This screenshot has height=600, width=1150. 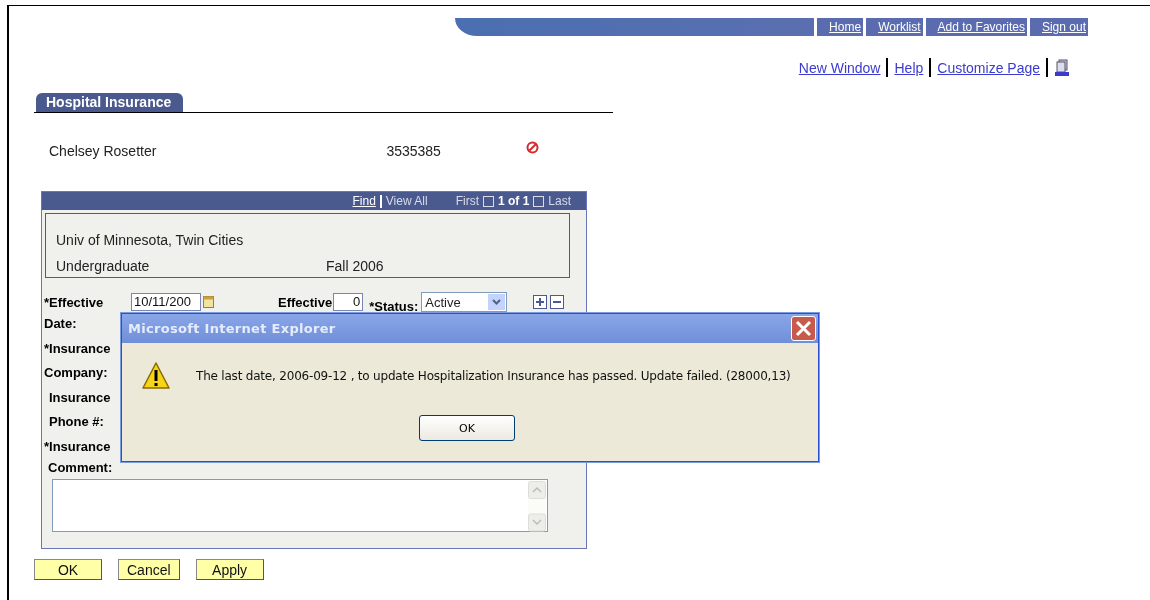 What do you see at coordinates (74, 302) in the screenshot?
I see `field-label: *Effective` at bounding box center [74, 302].